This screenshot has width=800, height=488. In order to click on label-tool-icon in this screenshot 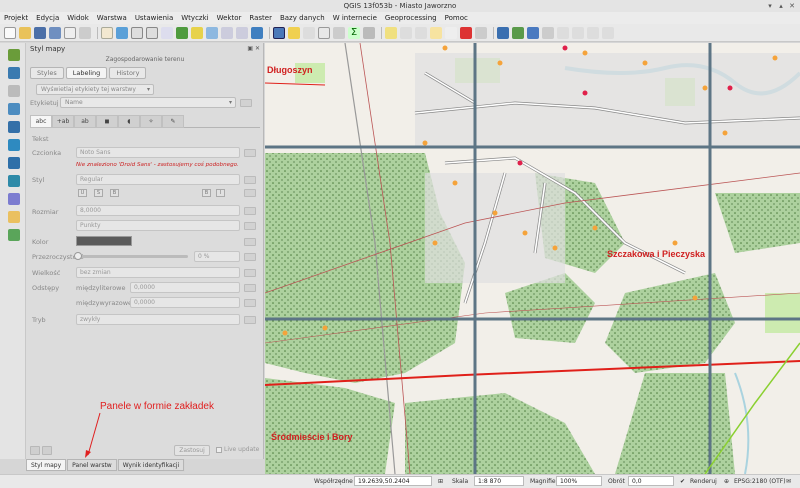, I will do `click(451, 32)`.